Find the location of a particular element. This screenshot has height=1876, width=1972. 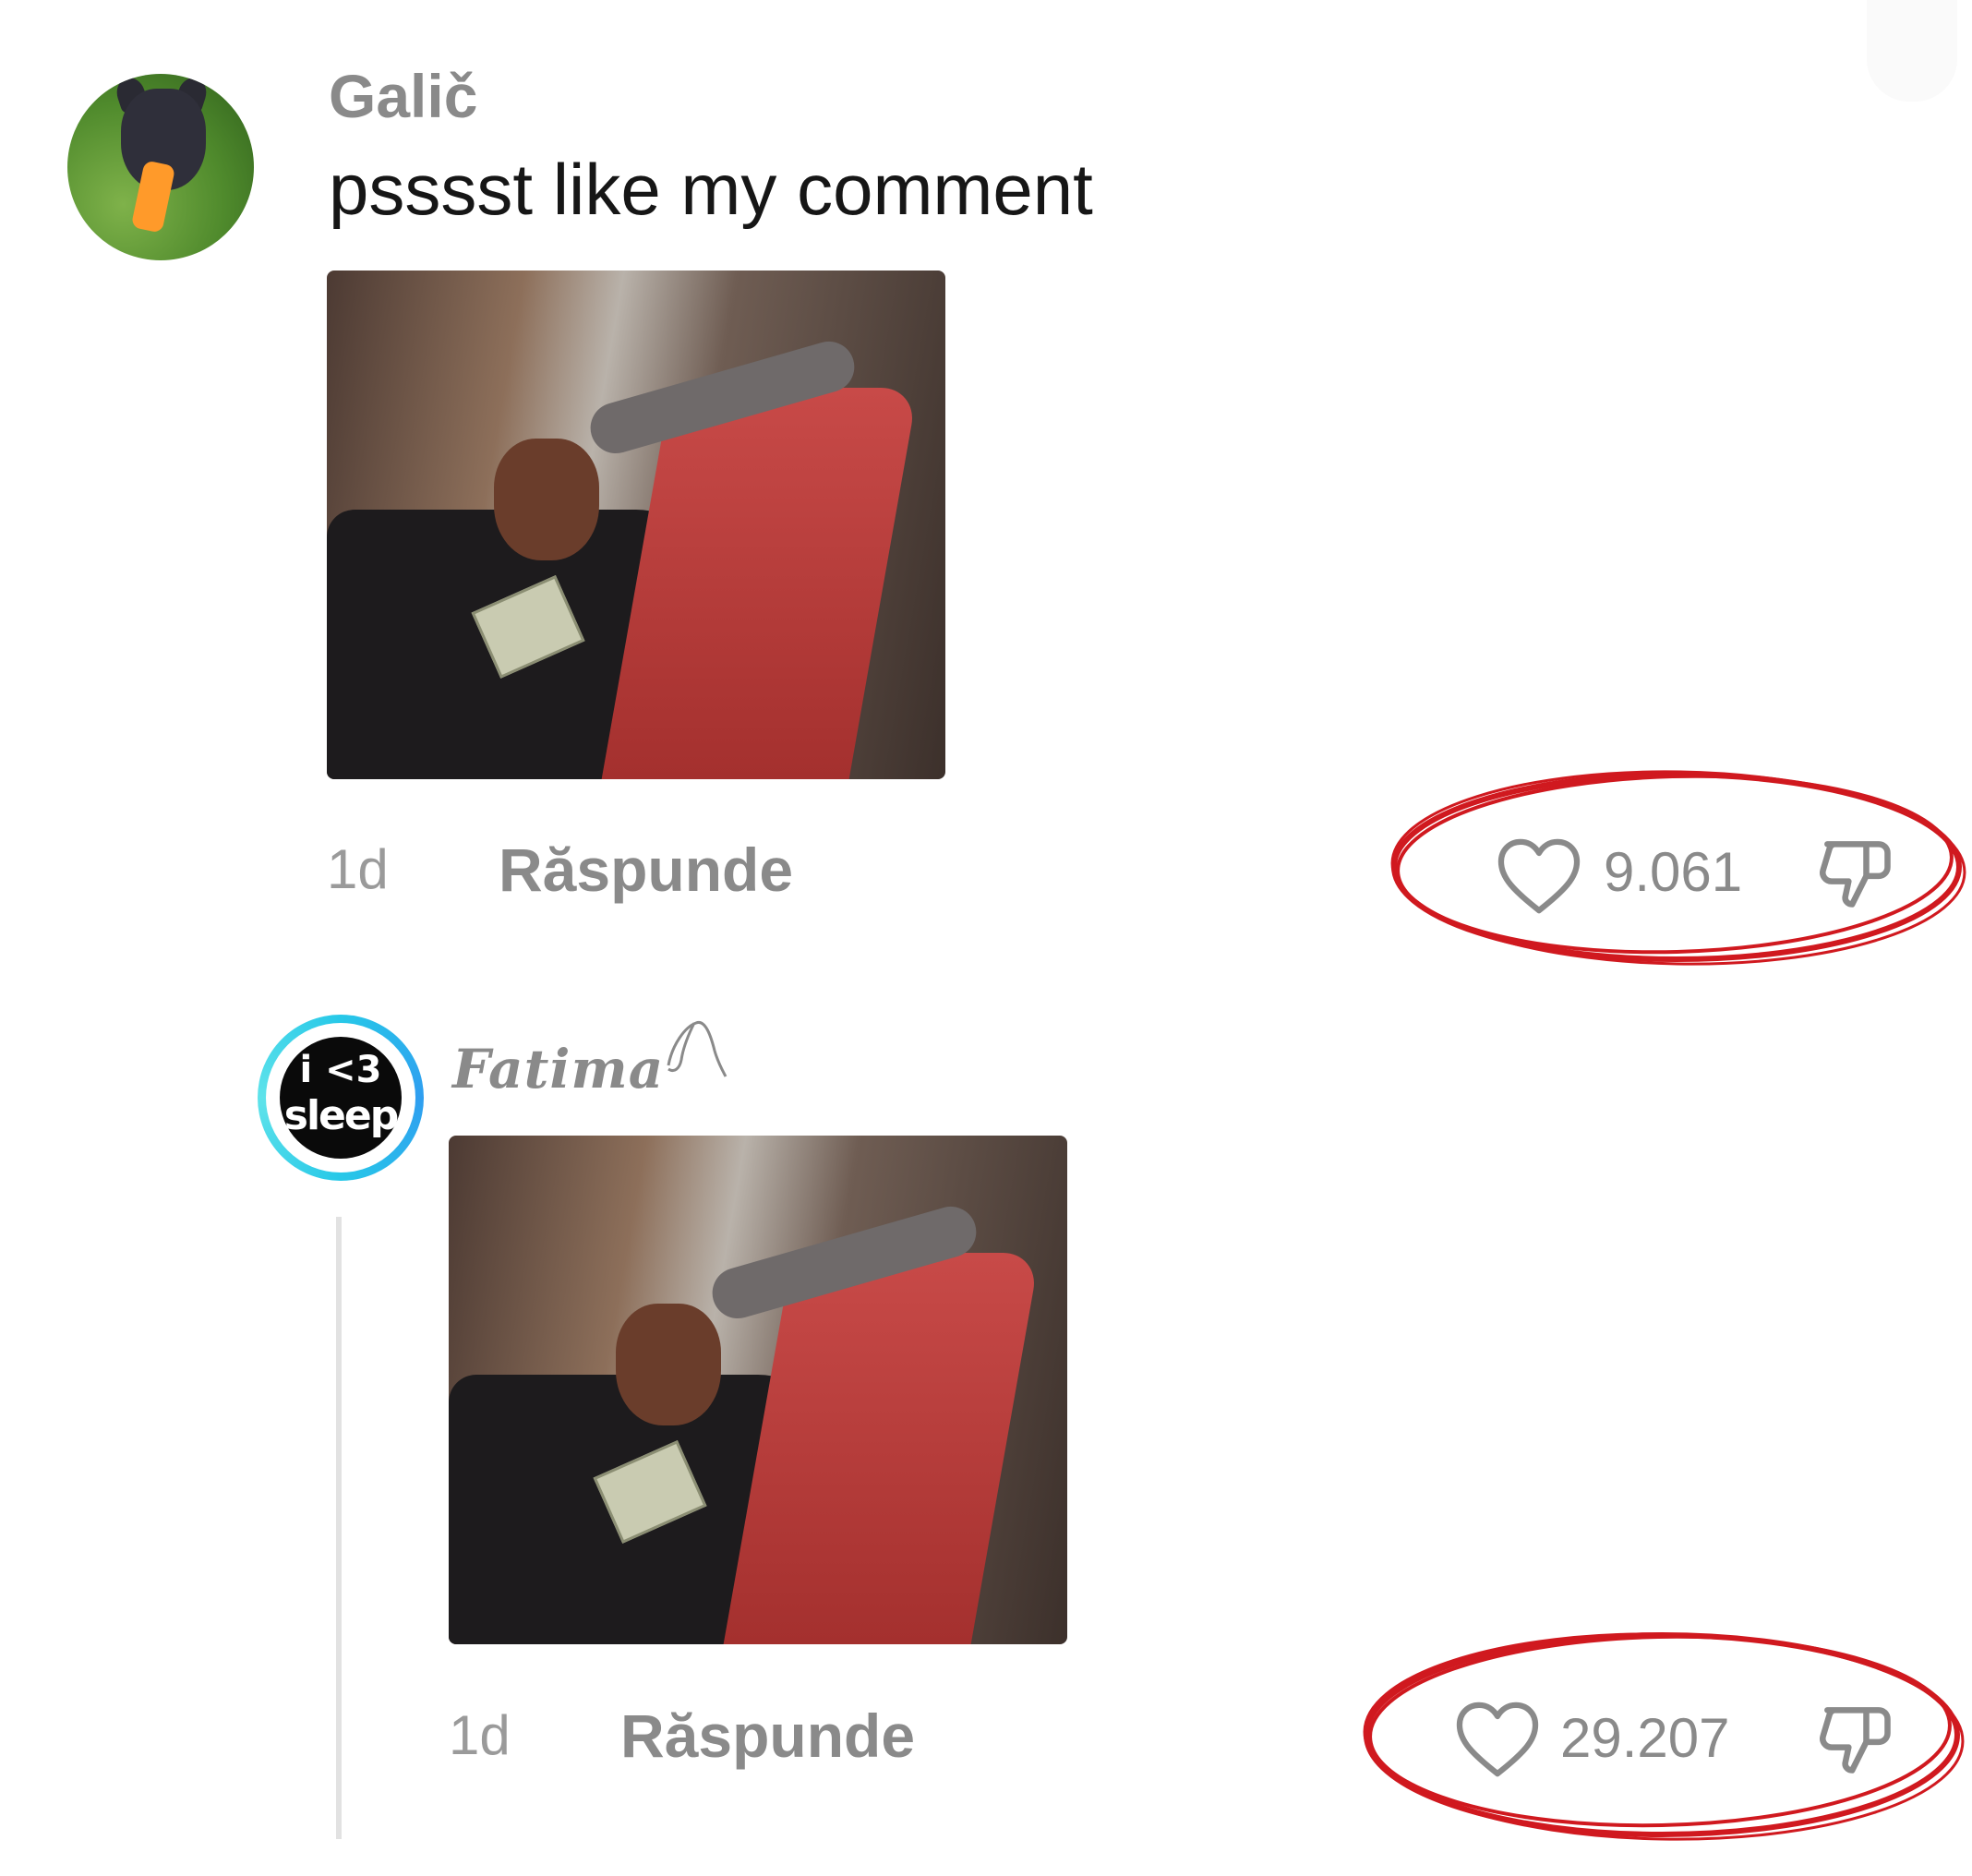

scroll-indicator is located at coordinates (1912, 51).